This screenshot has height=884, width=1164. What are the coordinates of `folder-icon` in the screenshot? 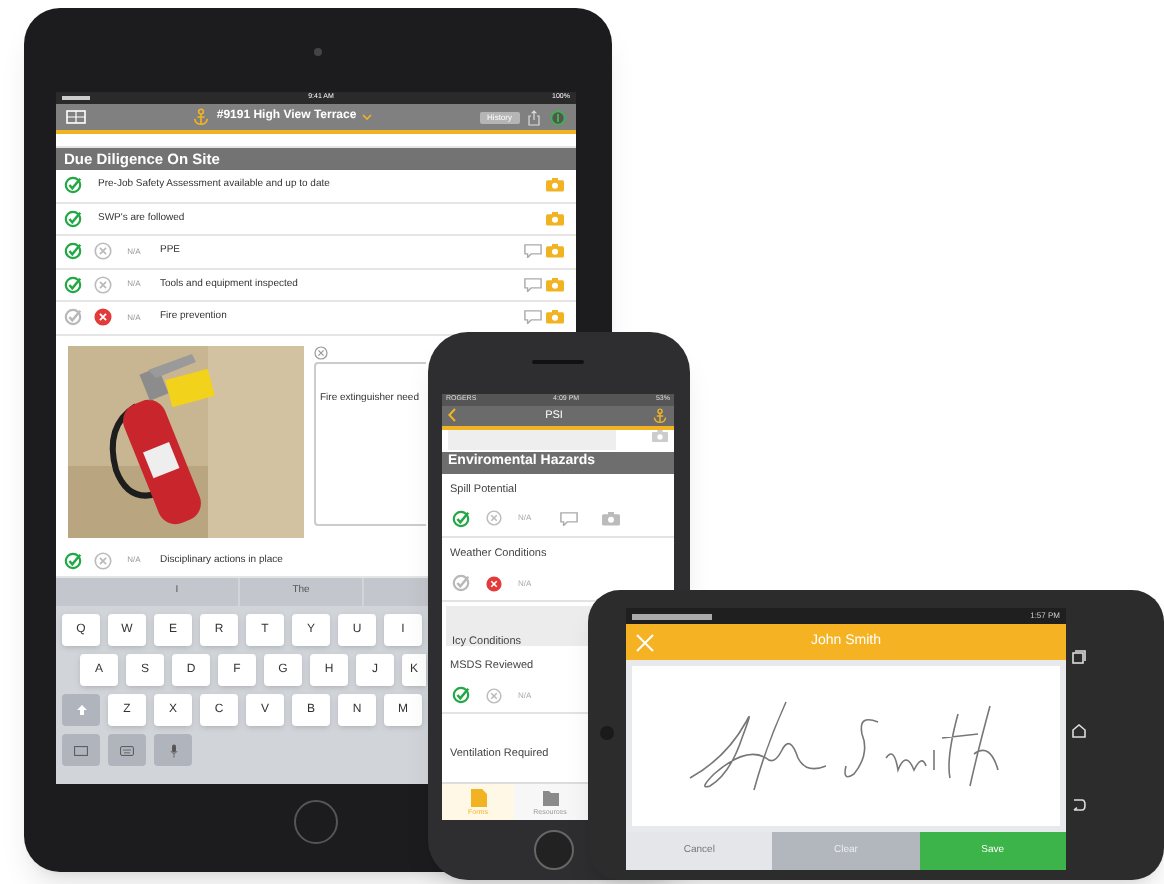 It's located at (550, 797).